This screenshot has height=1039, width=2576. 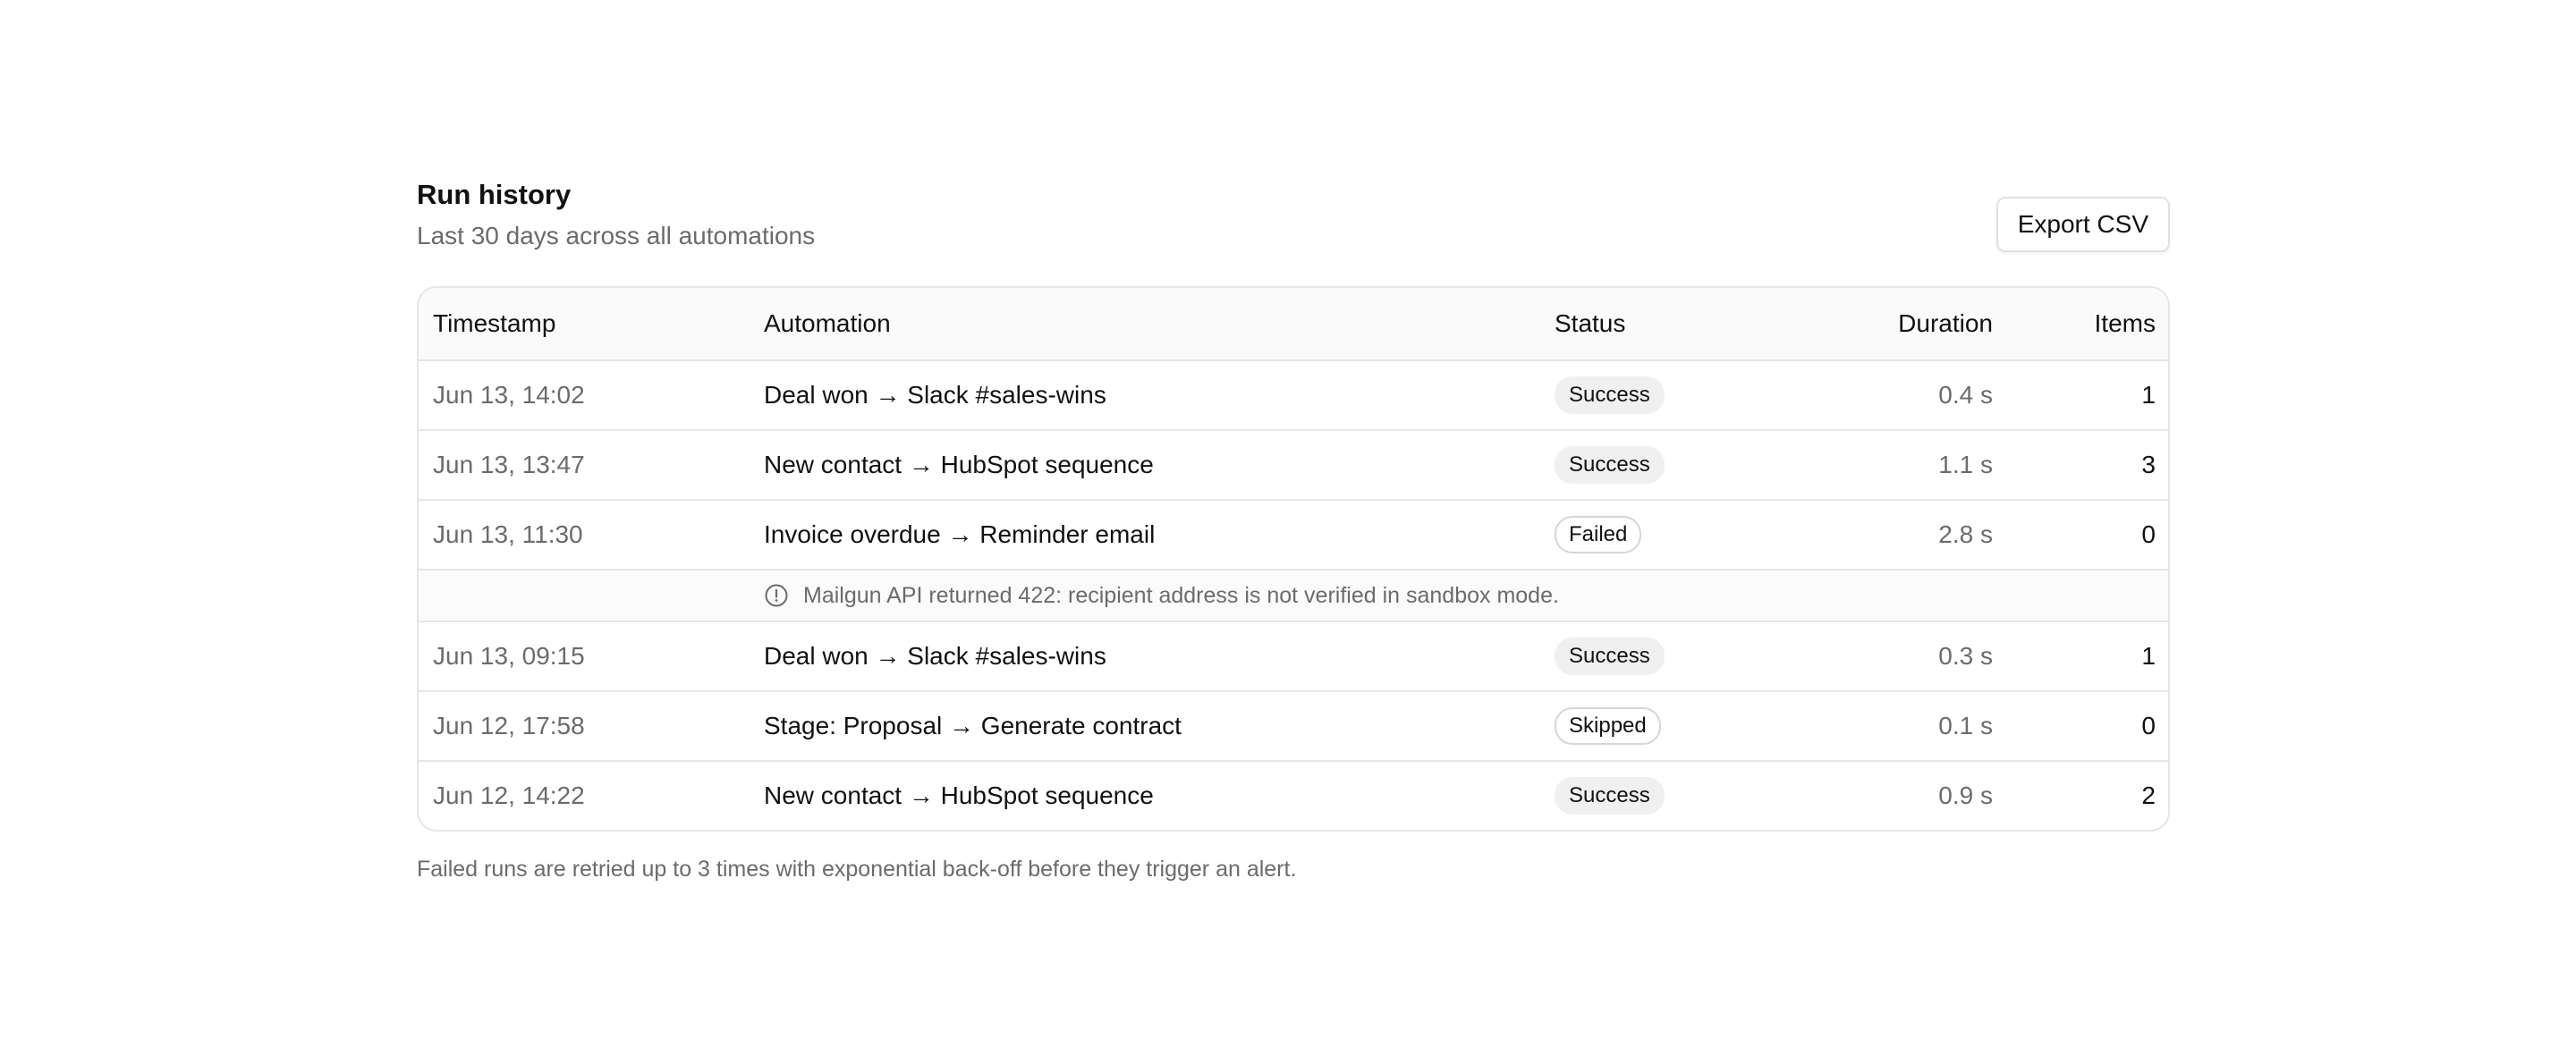 I want to click on row-status: Failed, so click(x=1598, y=535).